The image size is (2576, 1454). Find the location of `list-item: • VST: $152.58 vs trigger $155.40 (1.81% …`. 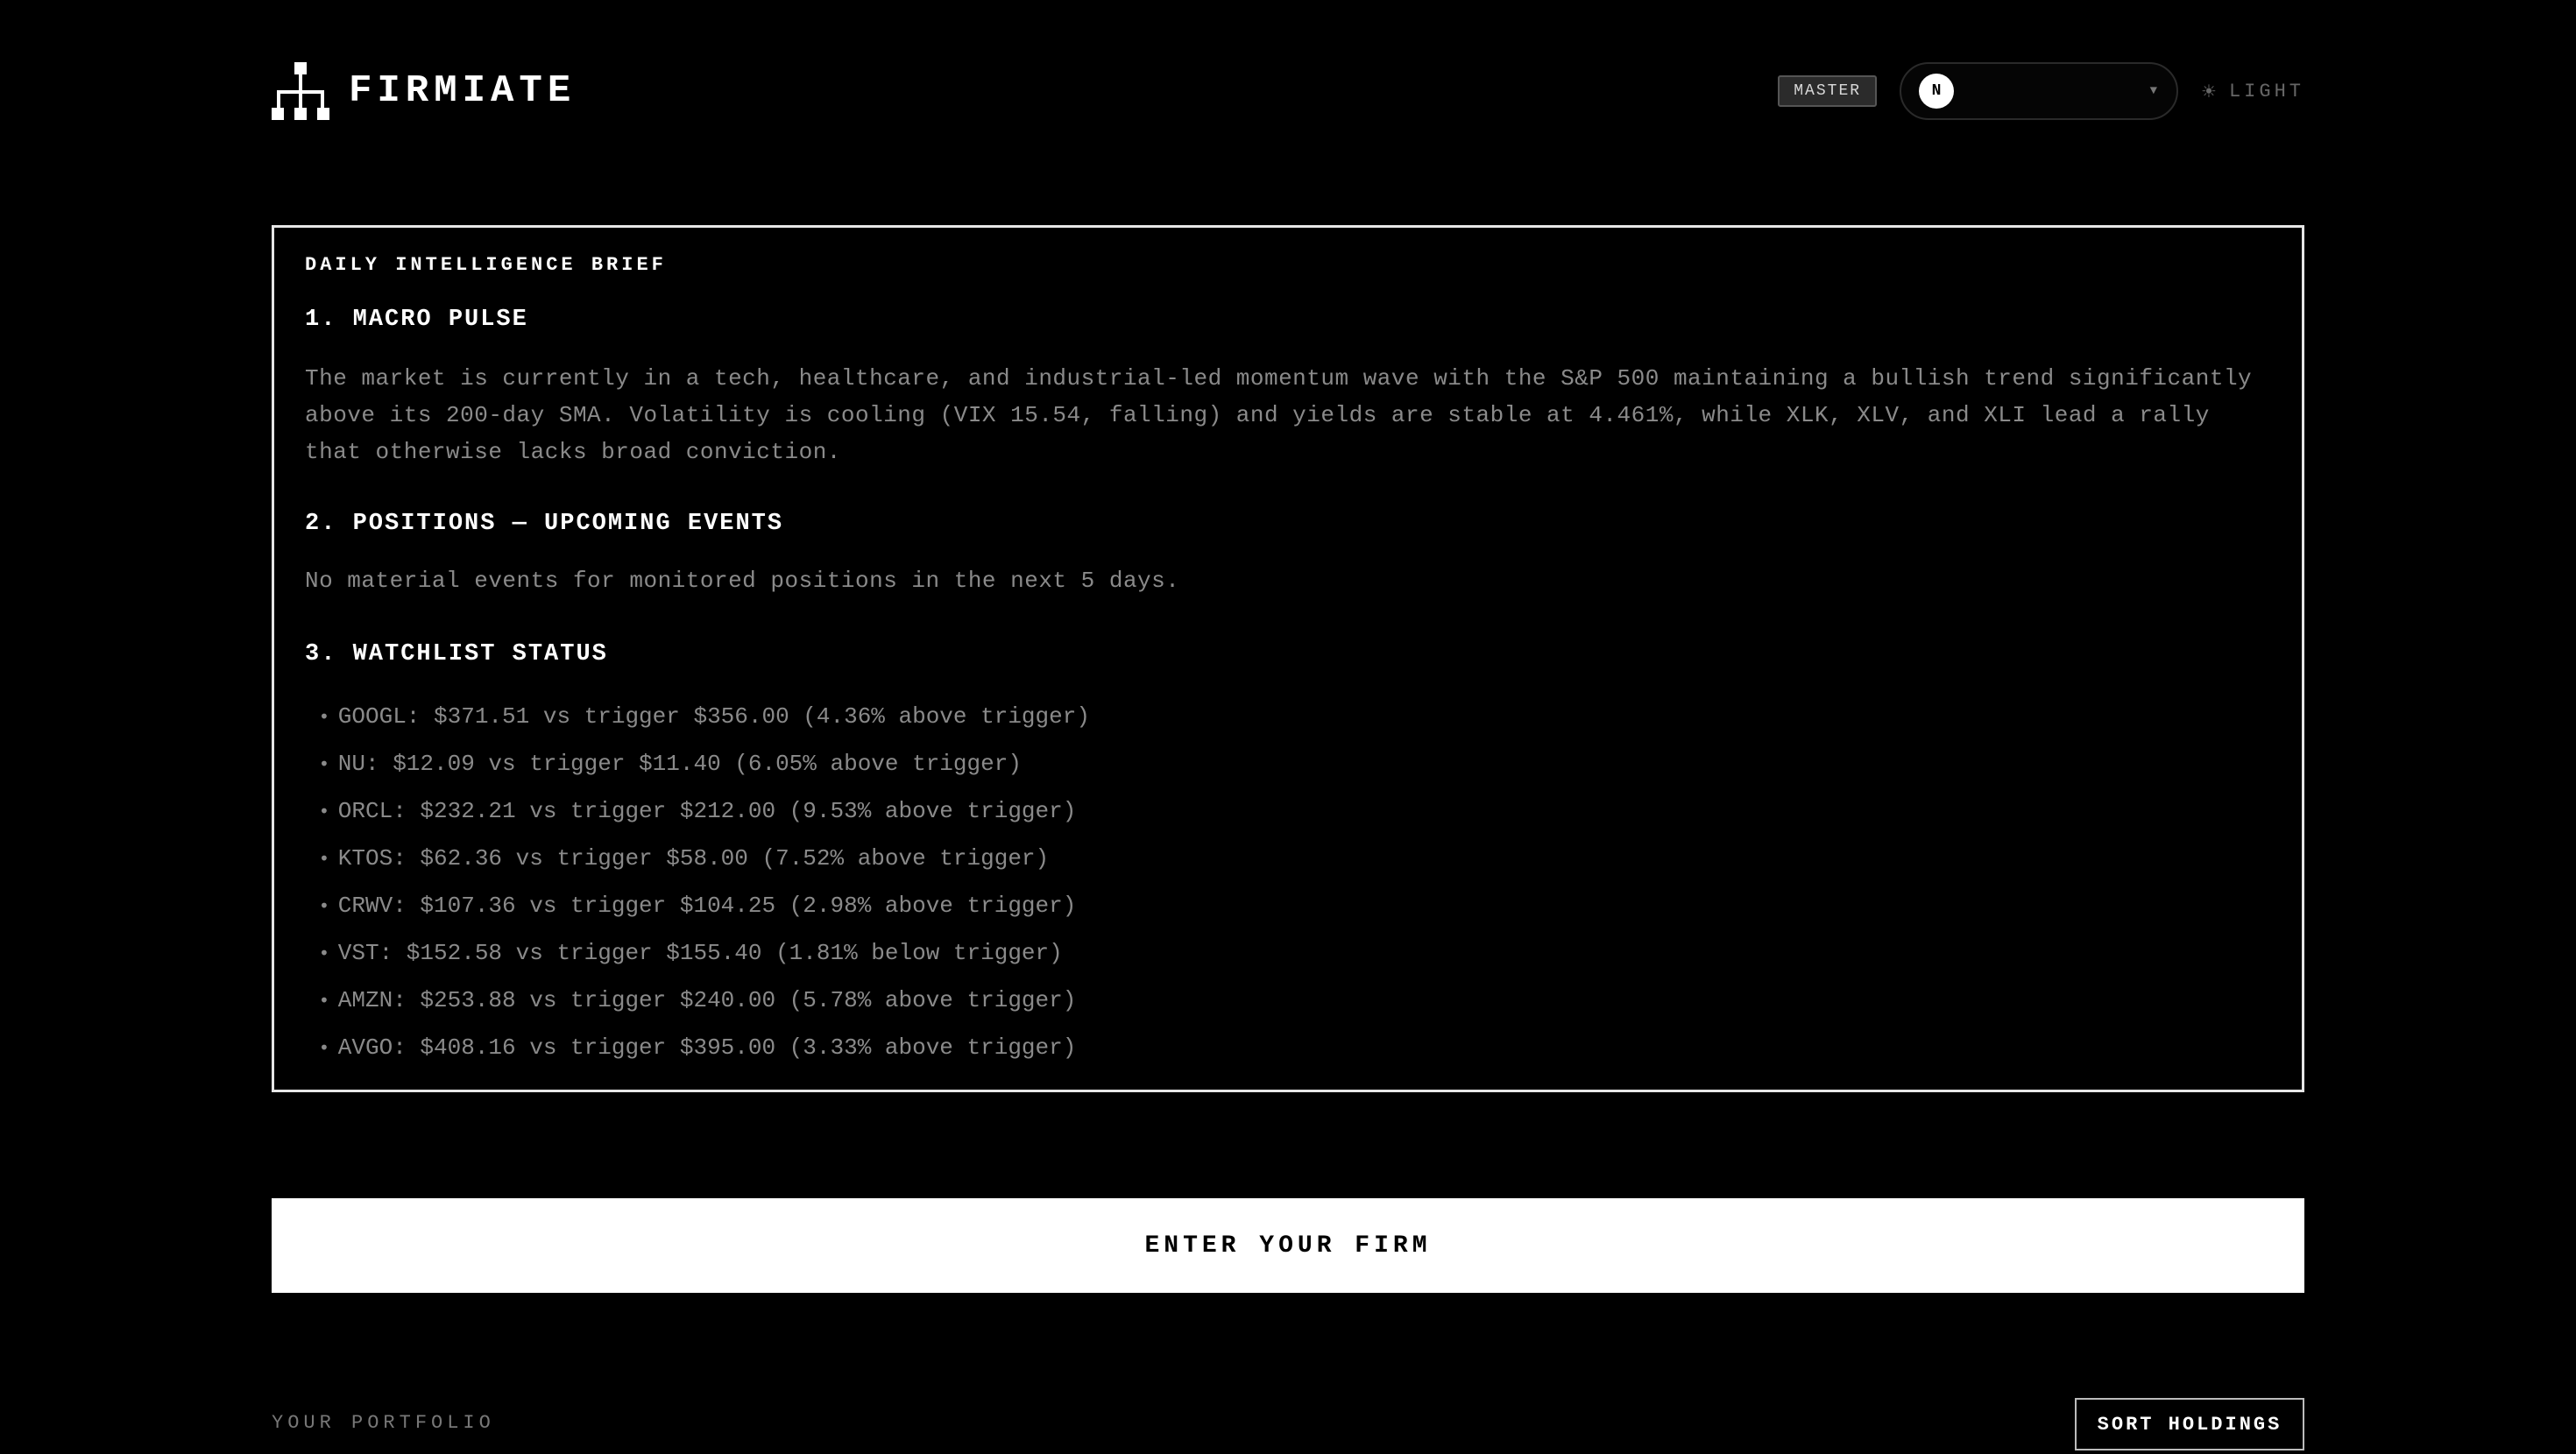

list-item: • VST: $152.58 vs trigger $155.40 (1.81% … is located at coordinates (1294, 953).